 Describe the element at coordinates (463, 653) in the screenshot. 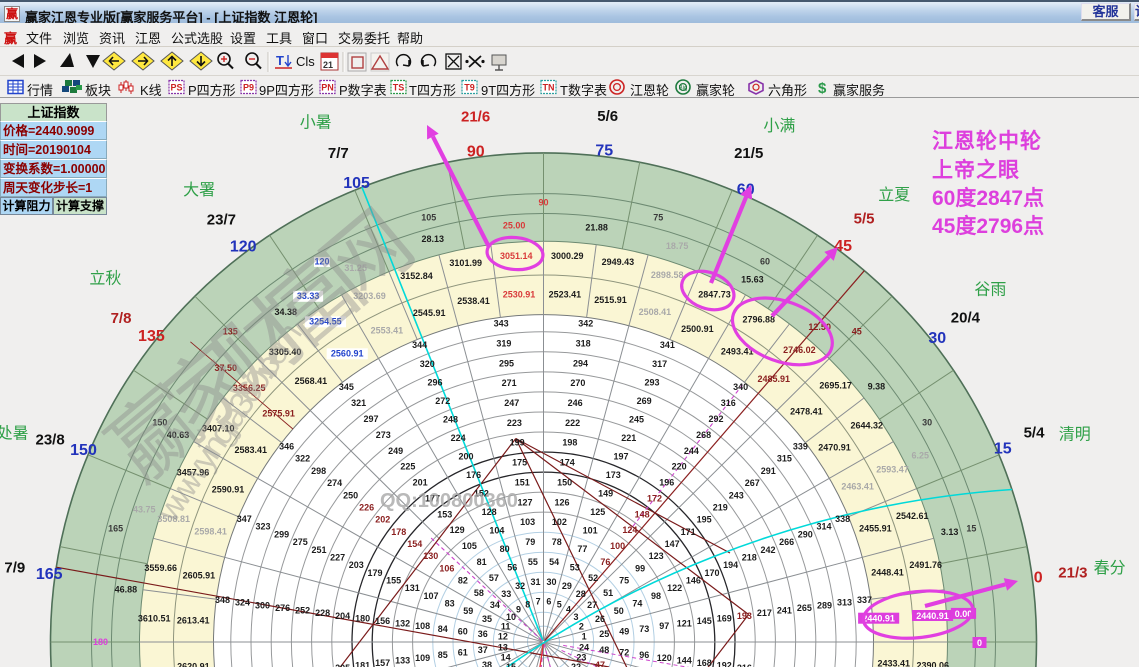

I see `svg-text: 61` at that location.